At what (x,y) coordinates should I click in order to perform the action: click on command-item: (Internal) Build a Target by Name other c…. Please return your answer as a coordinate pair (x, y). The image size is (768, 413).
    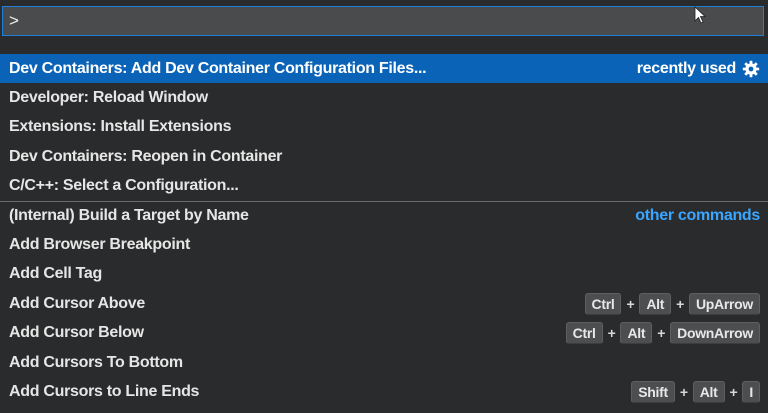
    Looking at the image, I should click on (384, 215).